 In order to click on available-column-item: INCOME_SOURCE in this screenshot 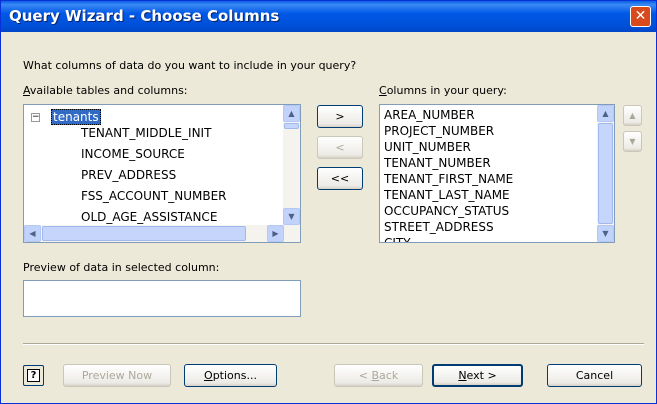, I will do `click(133, 154)`.